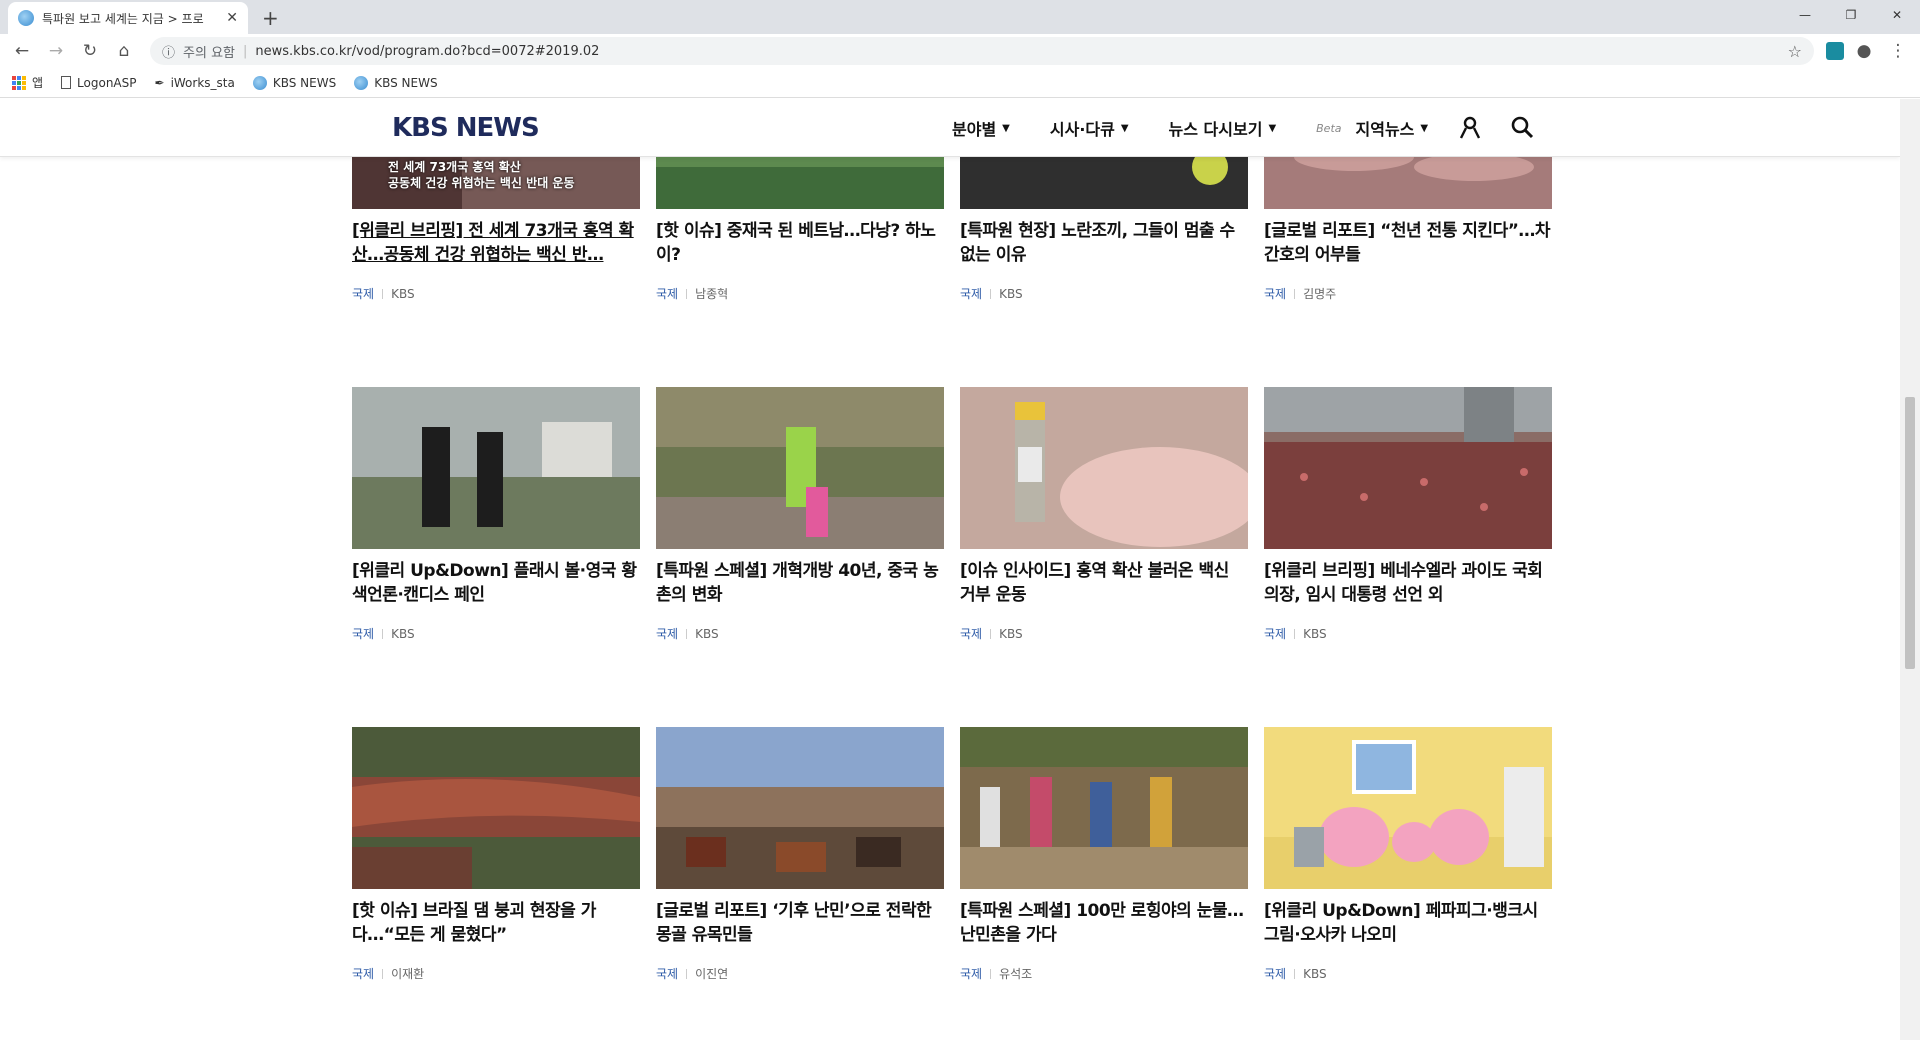 The height and width of the screenshot is (1040, 1920). Describe the element at coordinates (496, 583) in the screenshot. I see `video-title-link: [위클리 Up&Down] 플래시 볼·영국 황색언론·캔디스 페인` at that location.